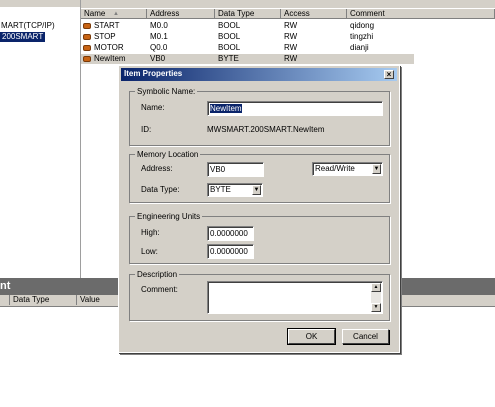 The image size is (495, 407). I want to click on col-header-comment: Comment, so click(421, 14).